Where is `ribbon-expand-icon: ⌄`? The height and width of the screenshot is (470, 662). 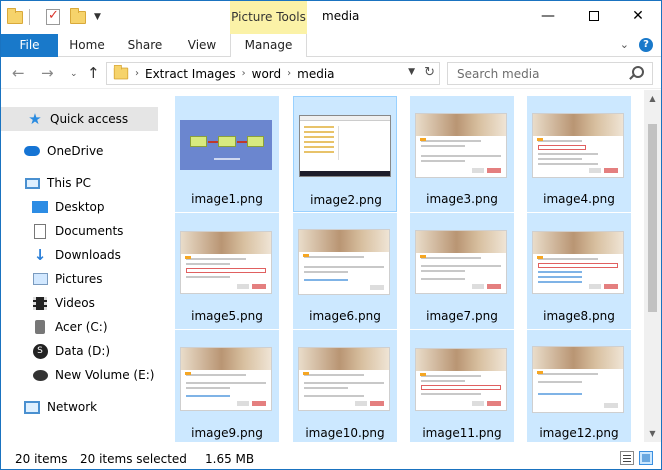
ribbon-expand-icon: ⌄ is located at coordinates (624, 45).